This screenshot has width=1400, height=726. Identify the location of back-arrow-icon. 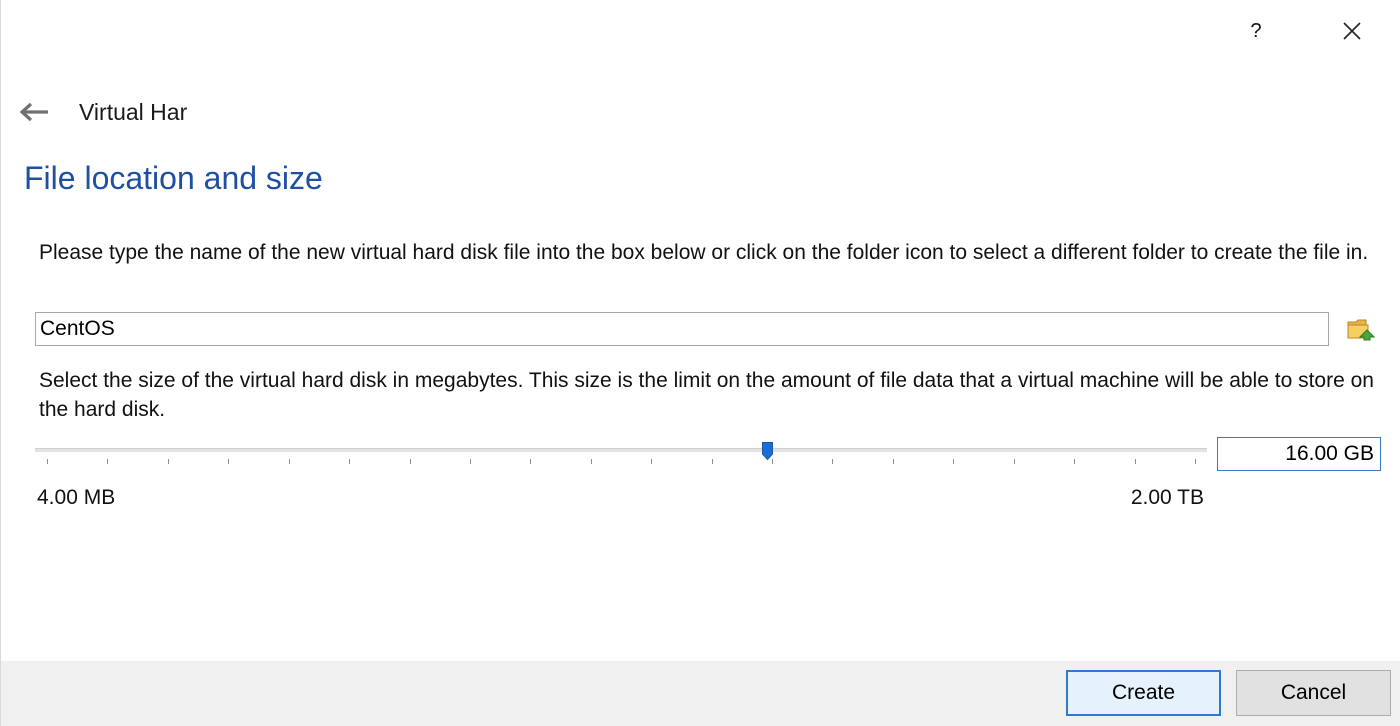
(34, 112).